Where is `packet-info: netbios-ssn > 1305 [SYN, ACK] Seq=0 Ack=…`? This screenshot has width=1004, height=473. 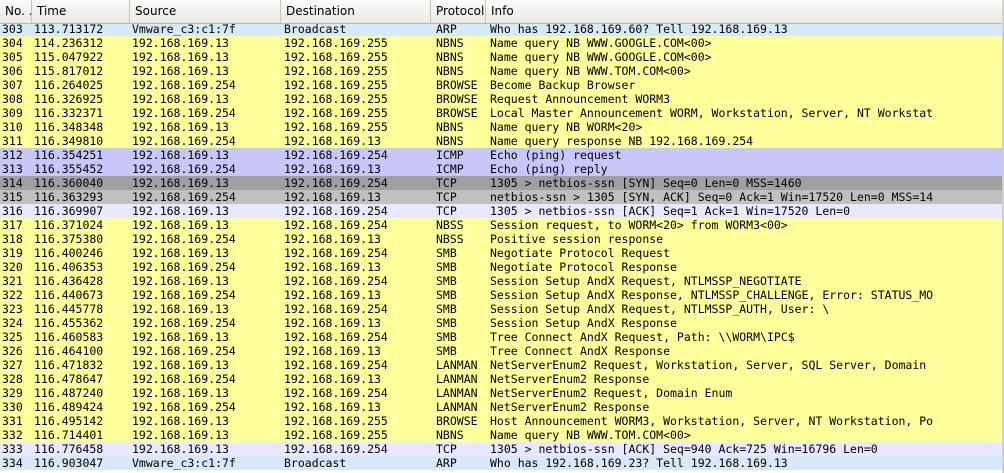 packet-info: netbios-ssn > 1305 [SYN, ACK] Seq=0 Ack=… is located at coordinates (712, 197).